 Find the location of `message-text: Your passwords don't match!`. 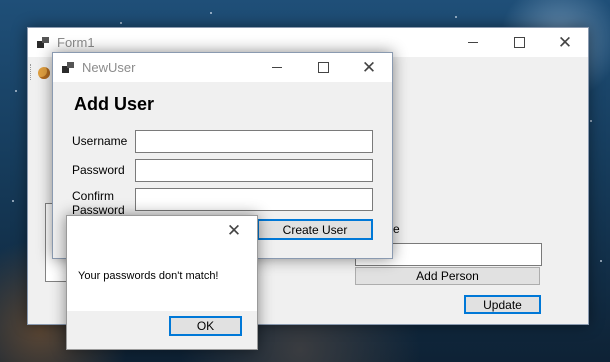

message-text: Your passwords don't match! is located at coordinates (148, 276).